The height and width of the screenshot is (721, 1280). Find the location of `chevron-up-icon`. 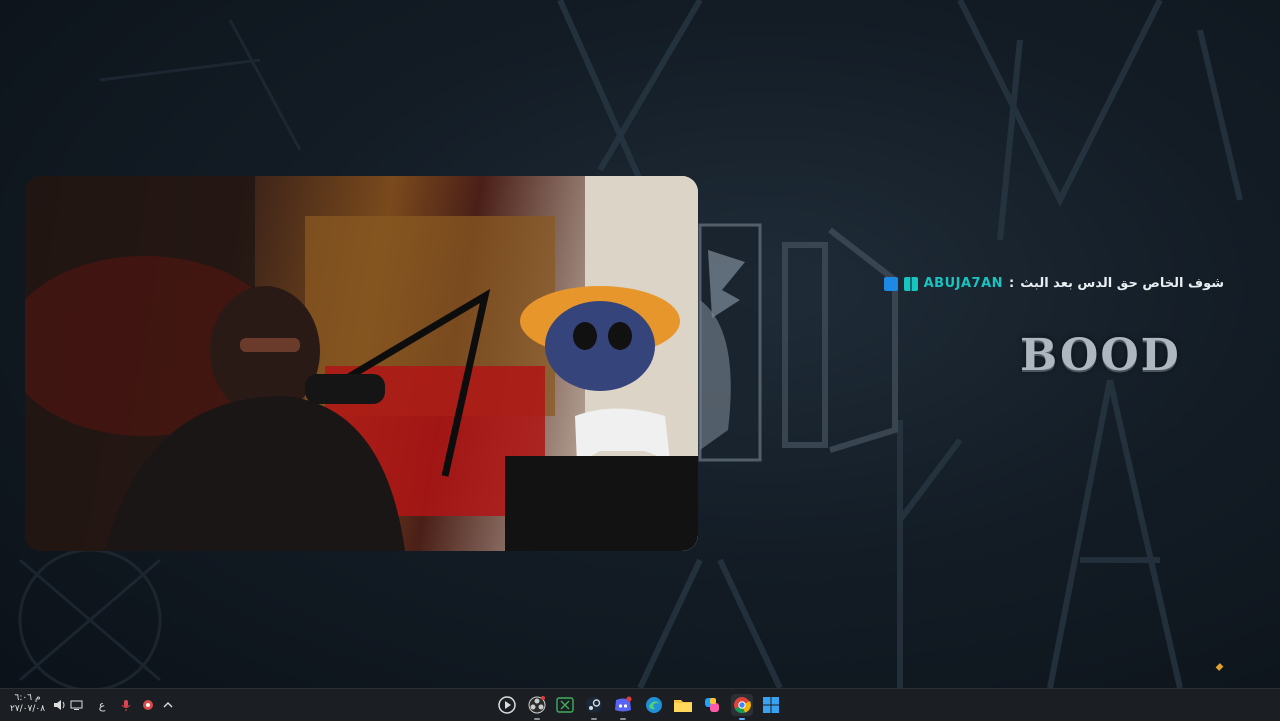

chevron-up-icon is located at coordinates (168, 705).